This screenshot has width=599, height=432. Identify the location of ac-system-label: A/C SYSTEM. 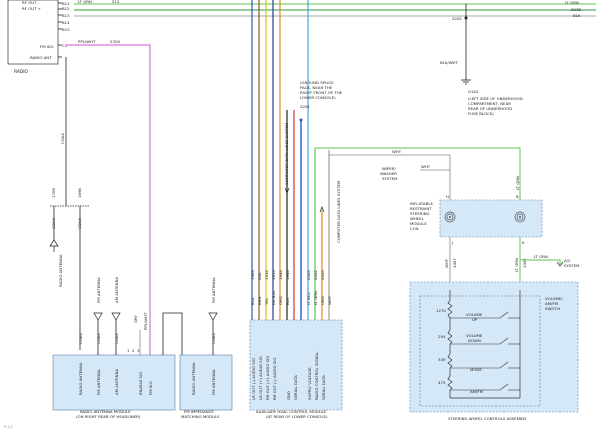
(572, 263).